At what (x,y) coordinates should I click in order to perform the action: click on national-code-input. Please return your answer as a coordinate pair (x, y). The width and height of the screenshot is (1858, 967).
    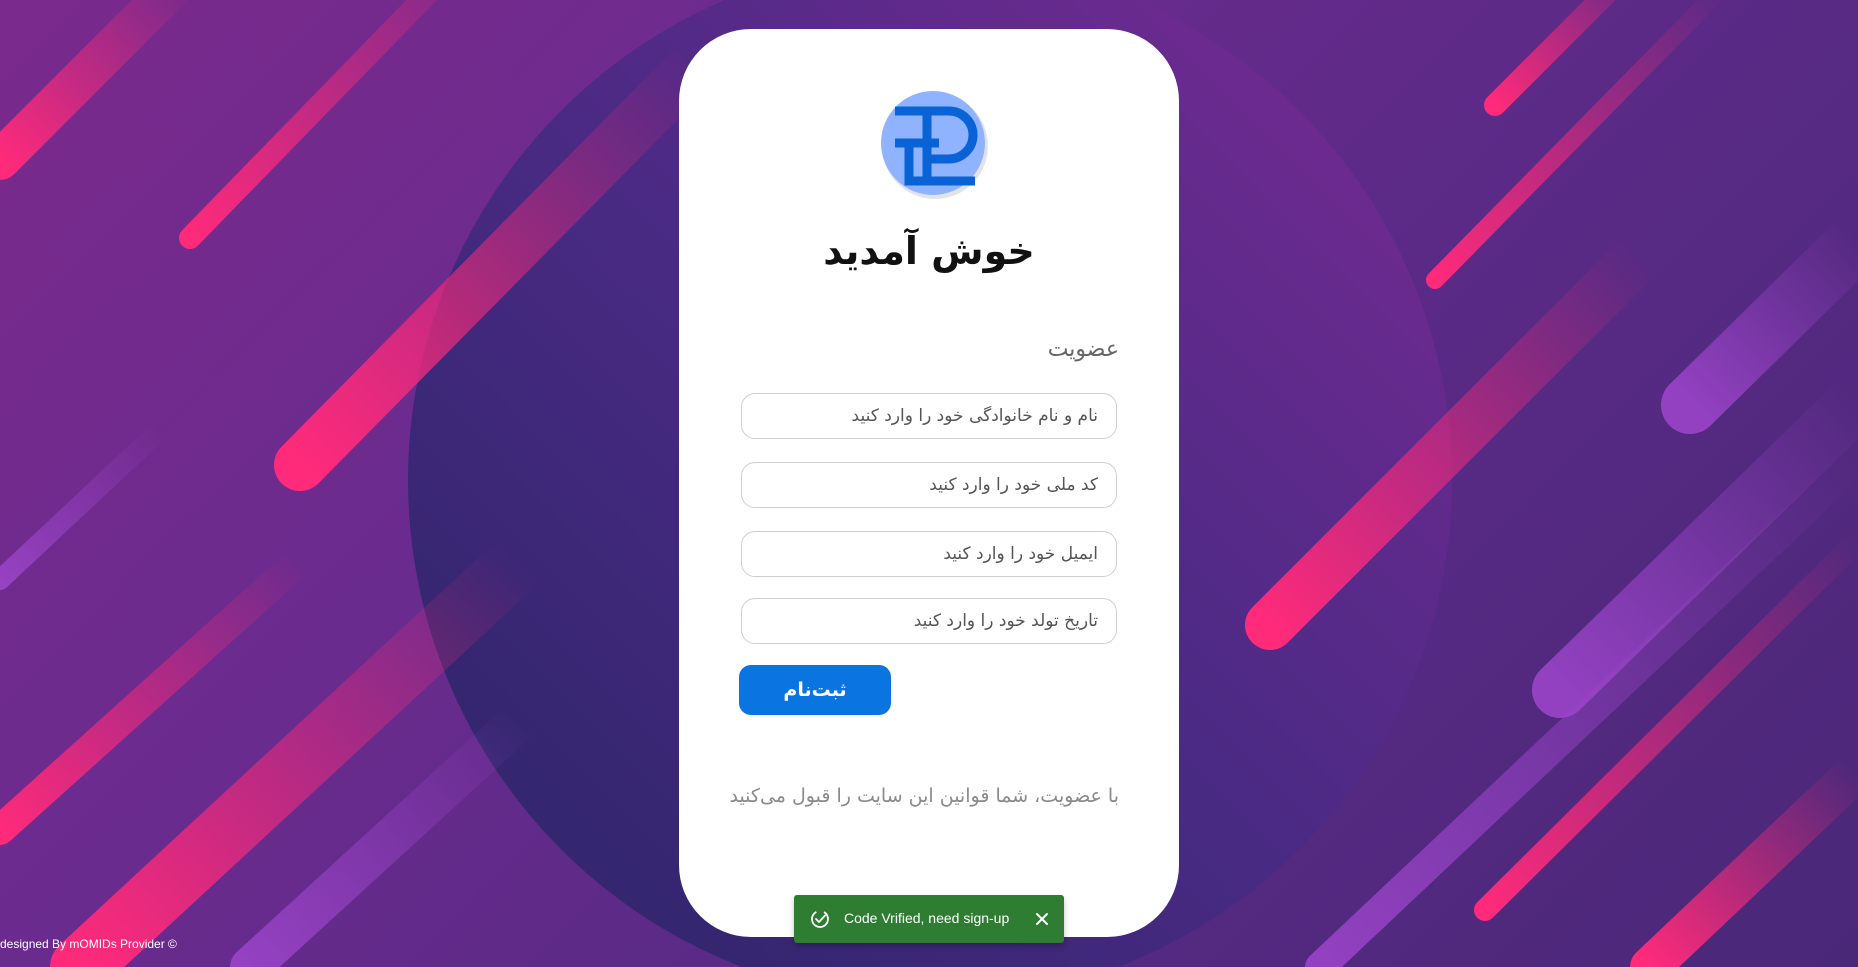
    Looking at the image, I should click on (929, 485).